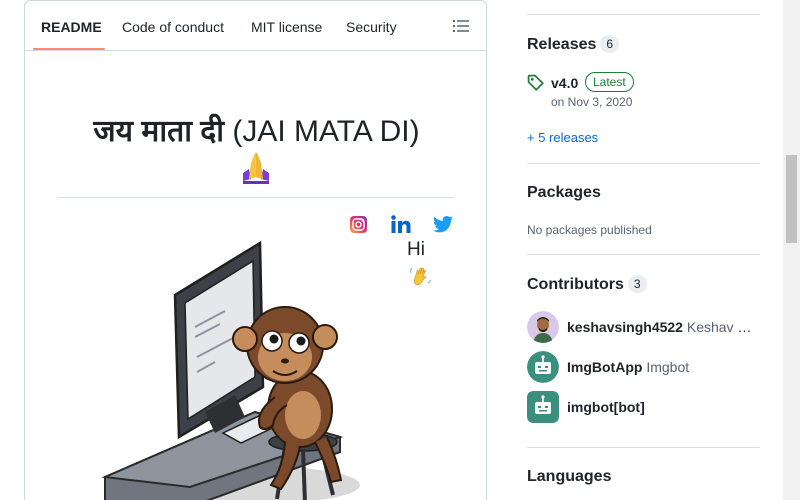 The width and height of the screenshot is (800, 500). Describe the element at coordinates (625, 327) in the screenshot. I see `contributor-login: keshavsingh4522` at that location.